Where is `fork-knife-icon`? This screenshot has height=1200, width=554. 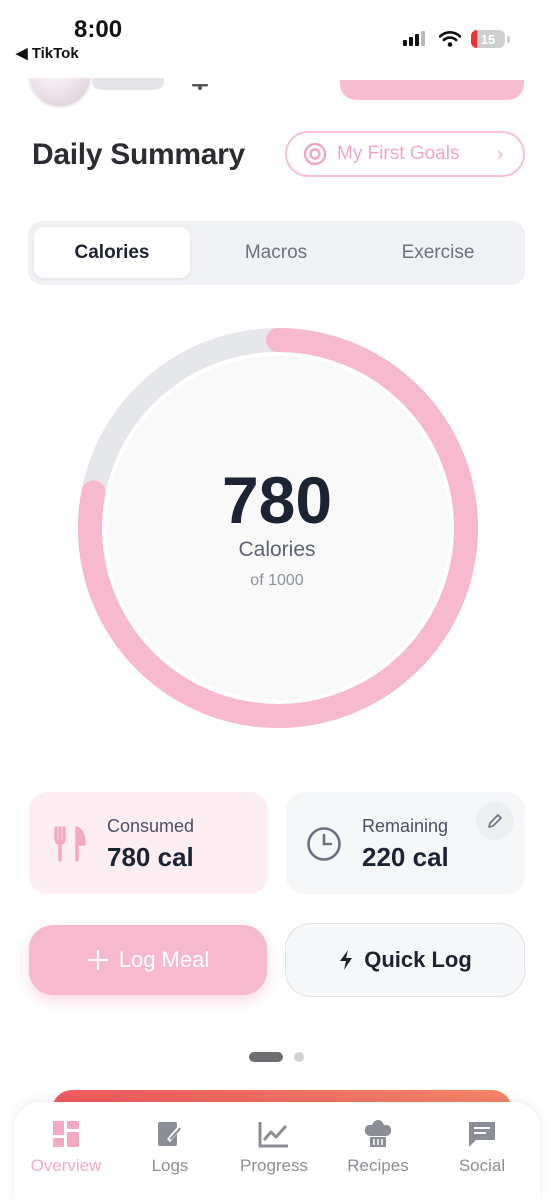 fork-knife-icon is located at coordinates (70, 844).